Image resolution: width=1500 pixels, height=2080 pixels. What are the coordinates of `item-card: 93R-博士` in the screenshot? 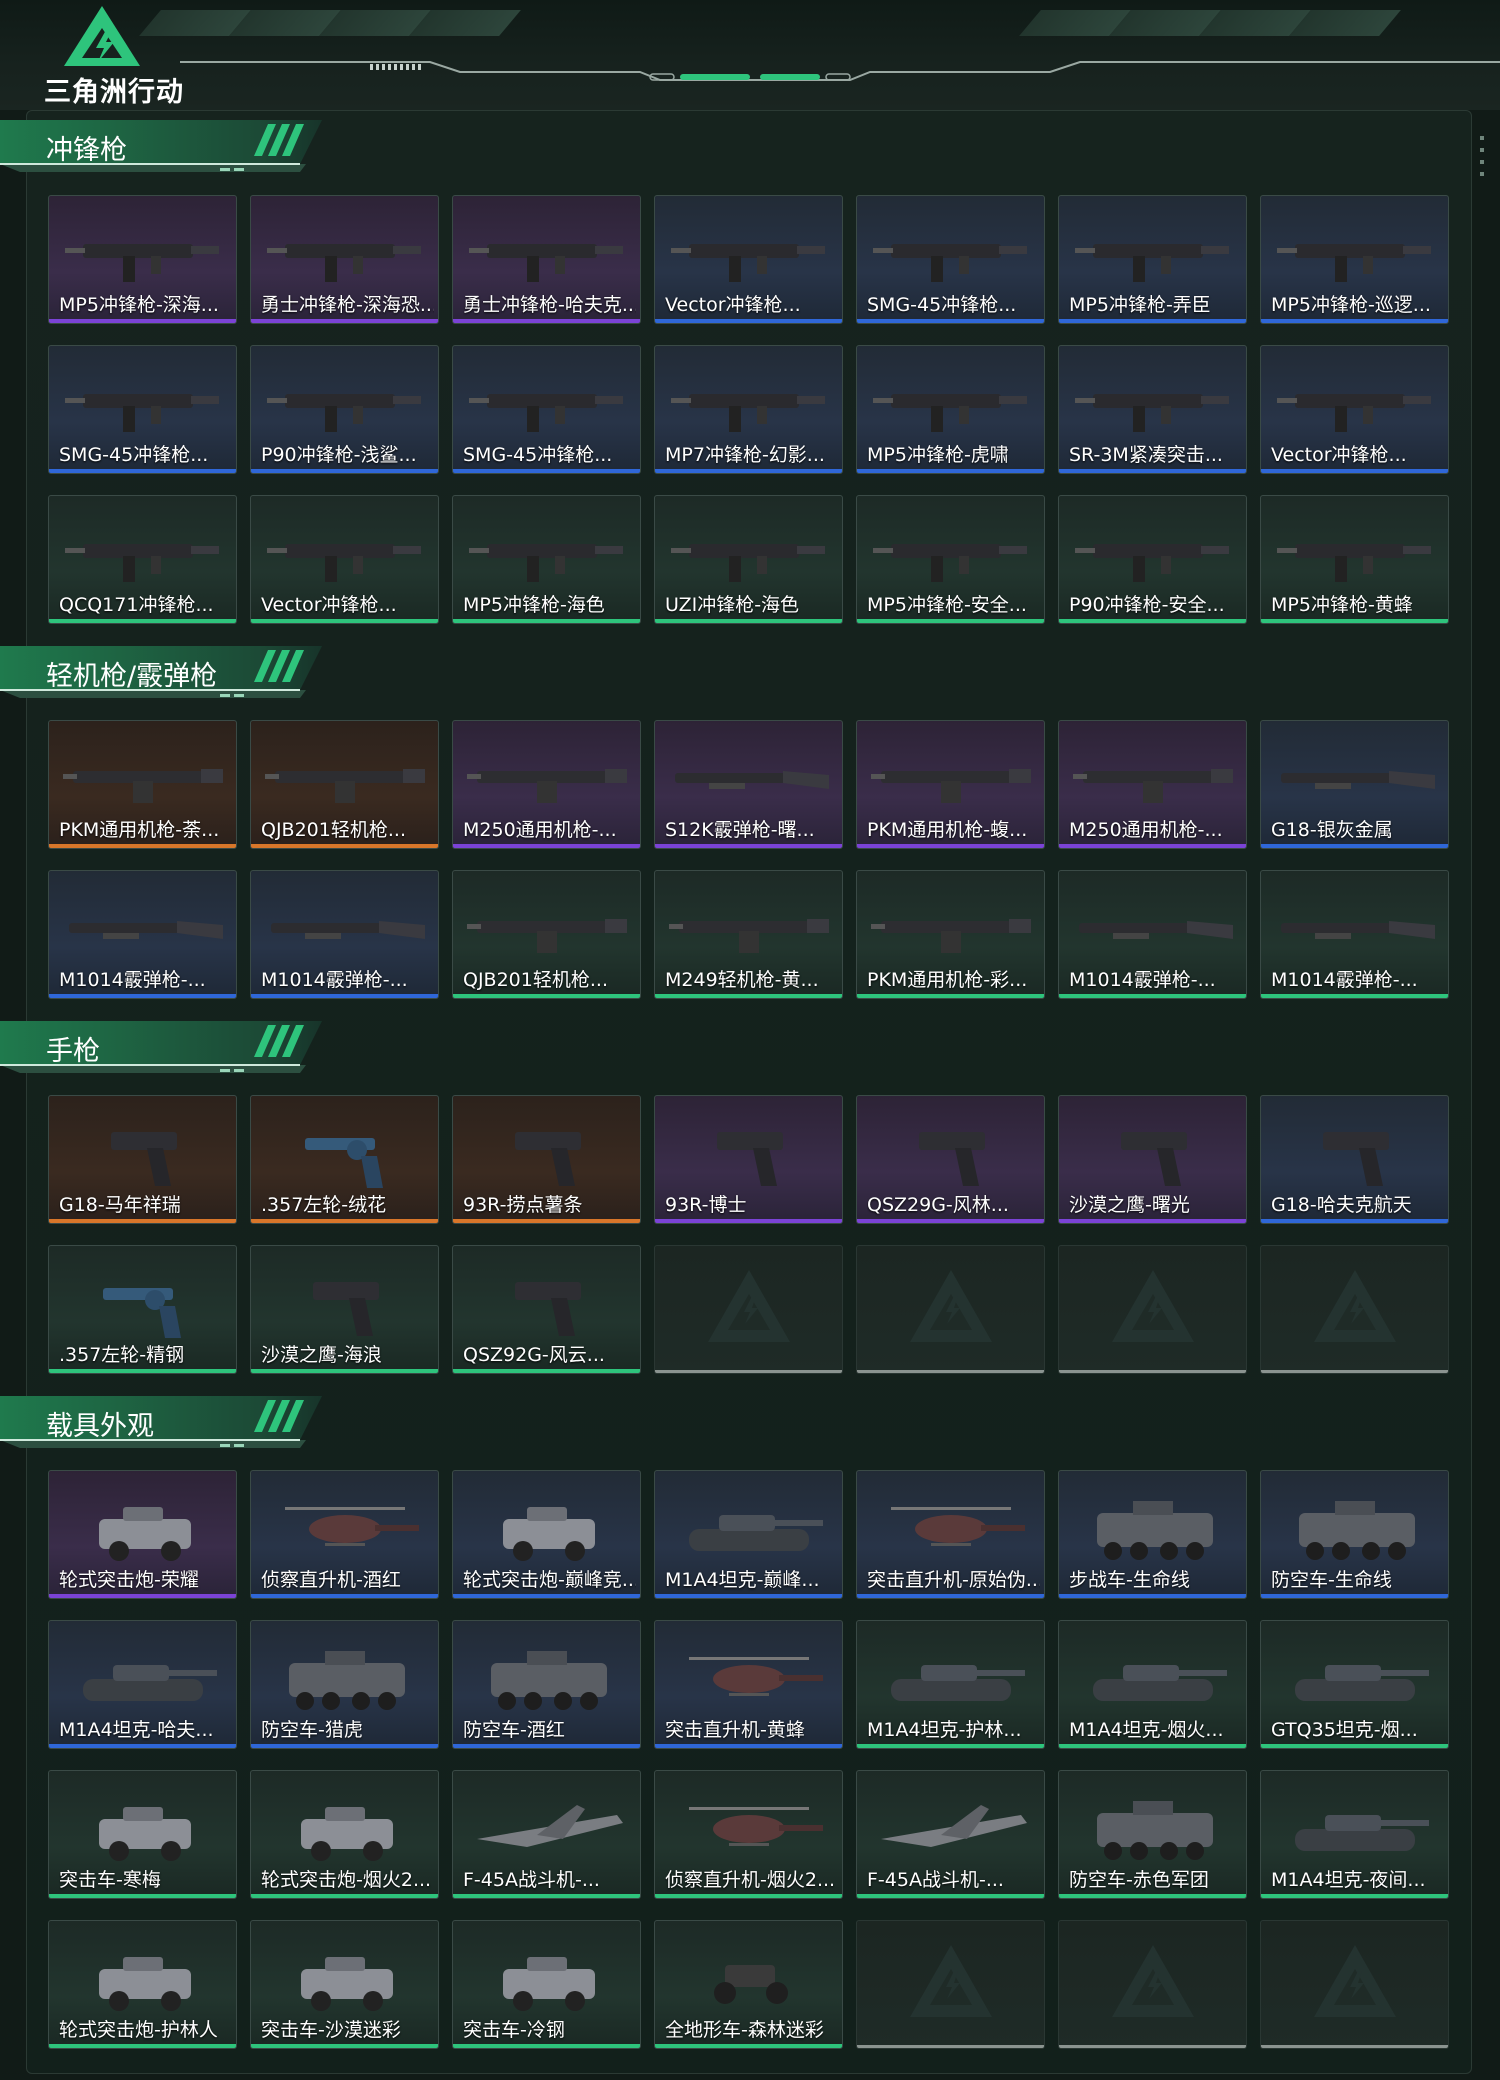 It's located at (748, 1159).